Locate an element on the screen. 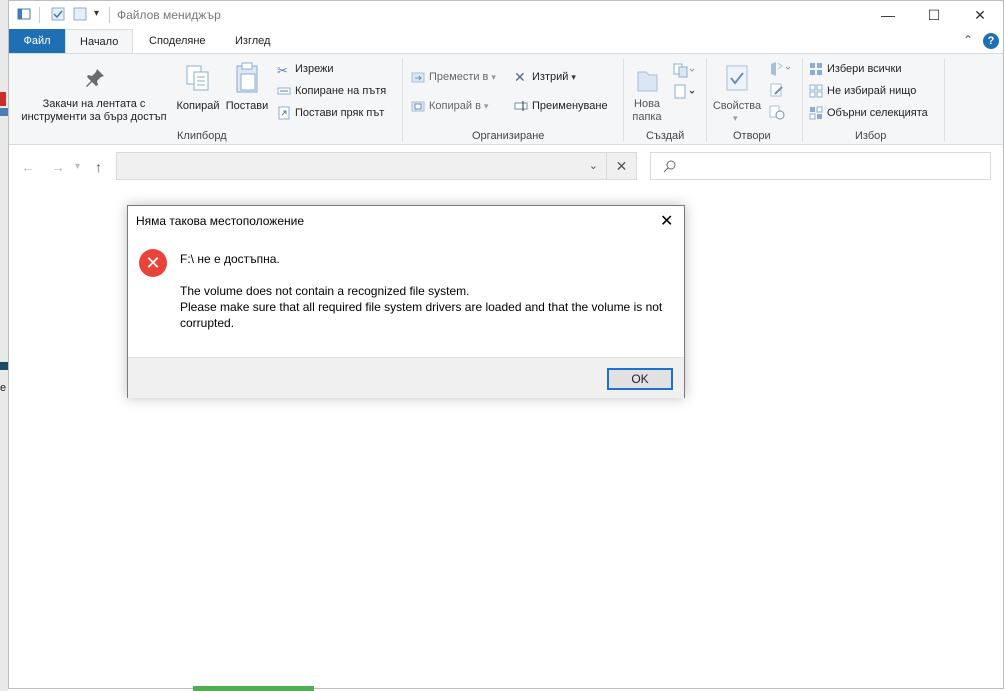  qat-divider is located at coordinates (109, 15).